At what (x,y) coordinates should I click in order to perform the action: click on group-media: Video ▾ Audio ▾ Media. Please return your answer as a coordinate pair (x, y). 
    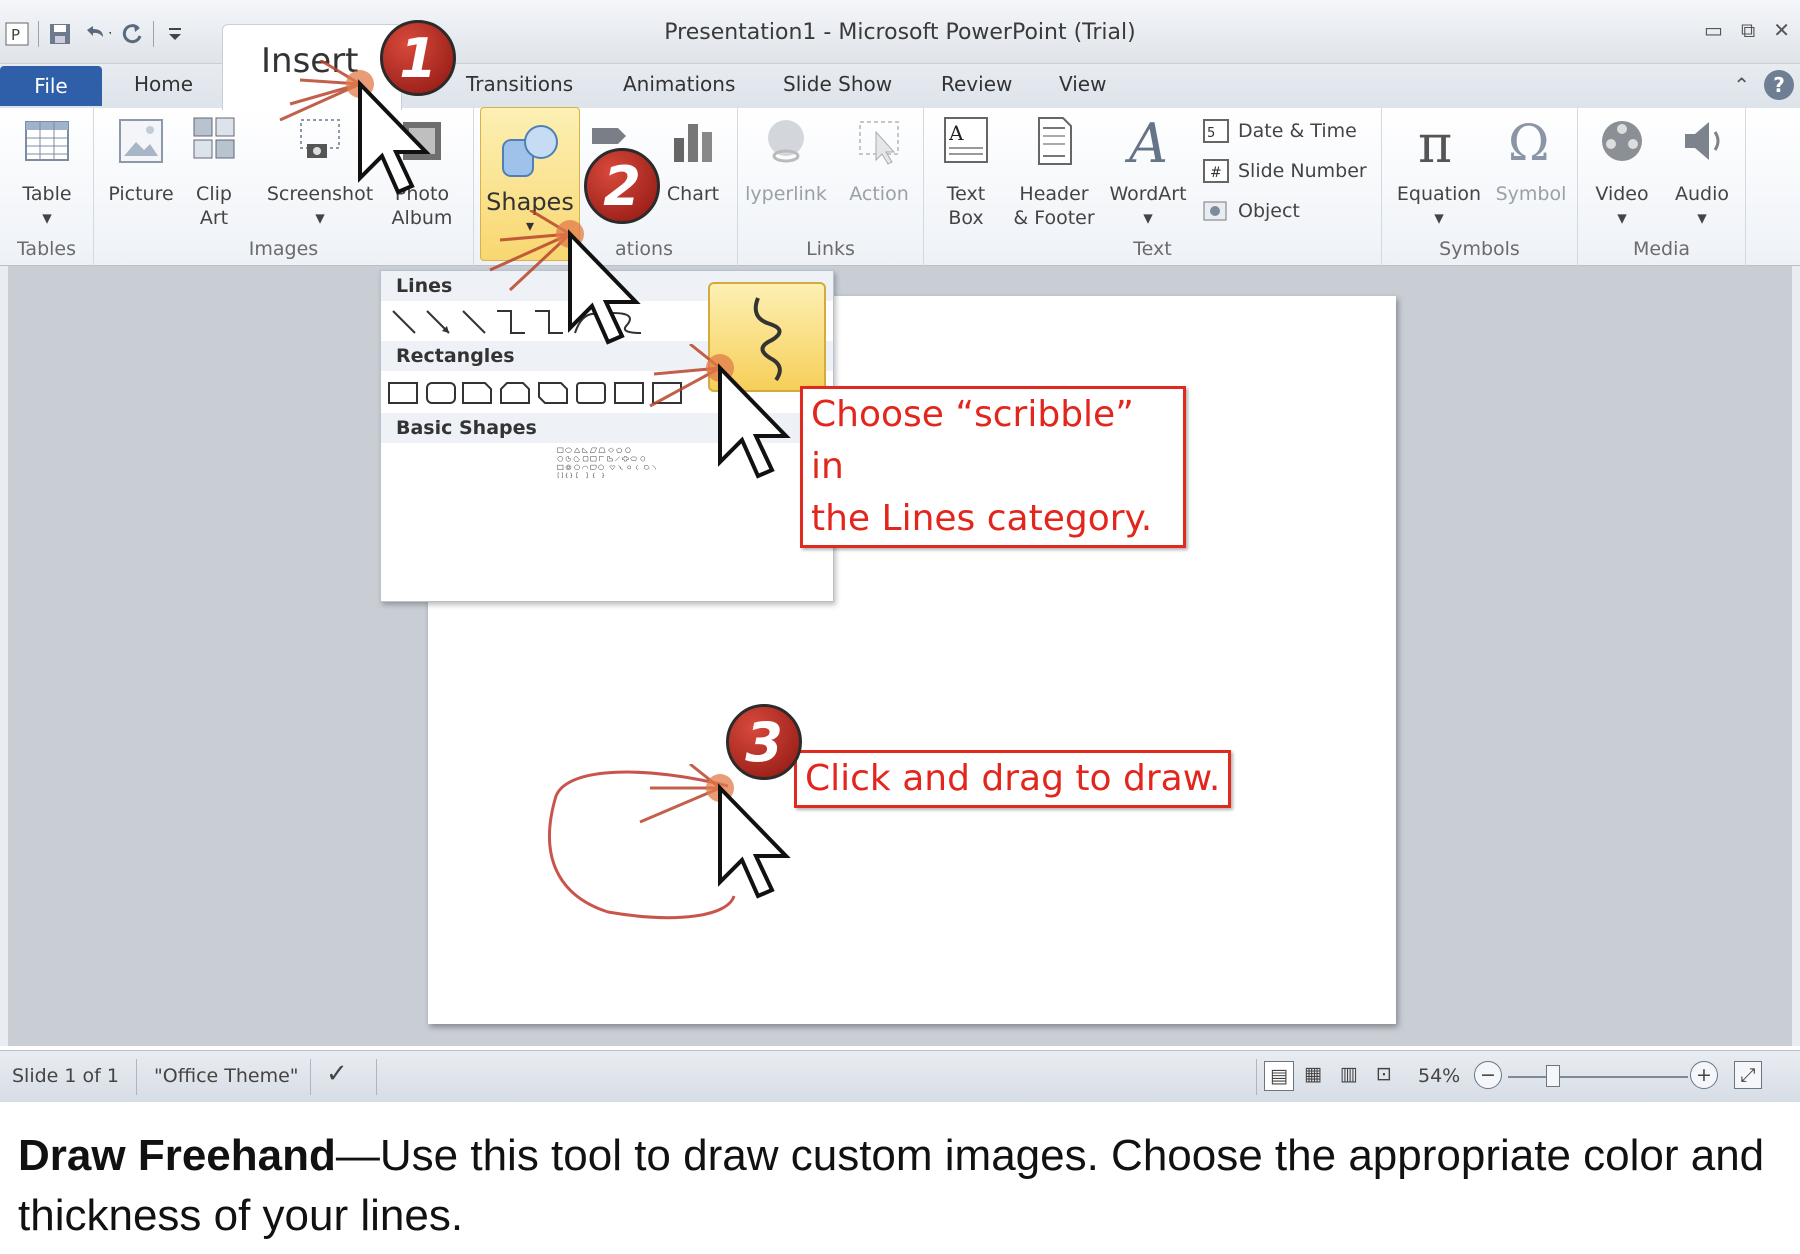
    Looking at the image, I should click on (1662, 187).